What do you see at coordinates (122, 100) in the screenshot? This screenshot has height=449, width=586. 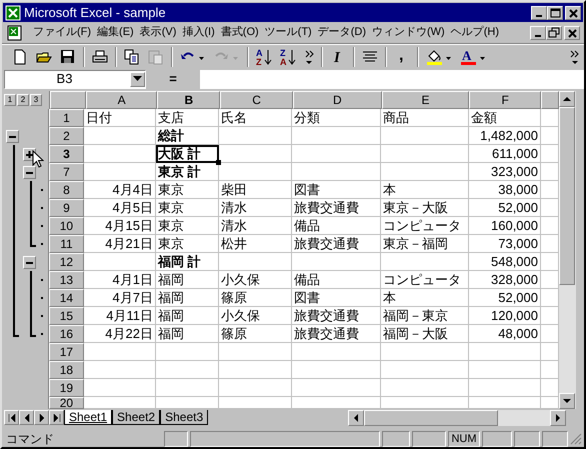 I see `column-header: A` at bounding box center [122, 100].